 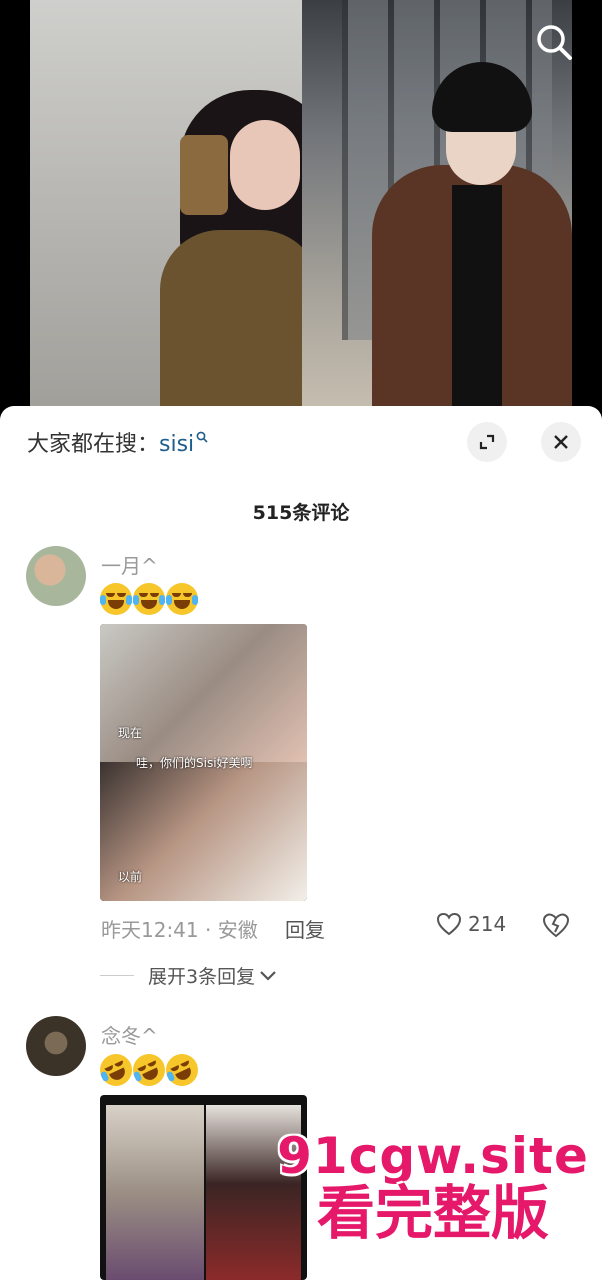 I want to click on hot-search-bar: 大家都在搜：sisi, so click(x=117, y=442).